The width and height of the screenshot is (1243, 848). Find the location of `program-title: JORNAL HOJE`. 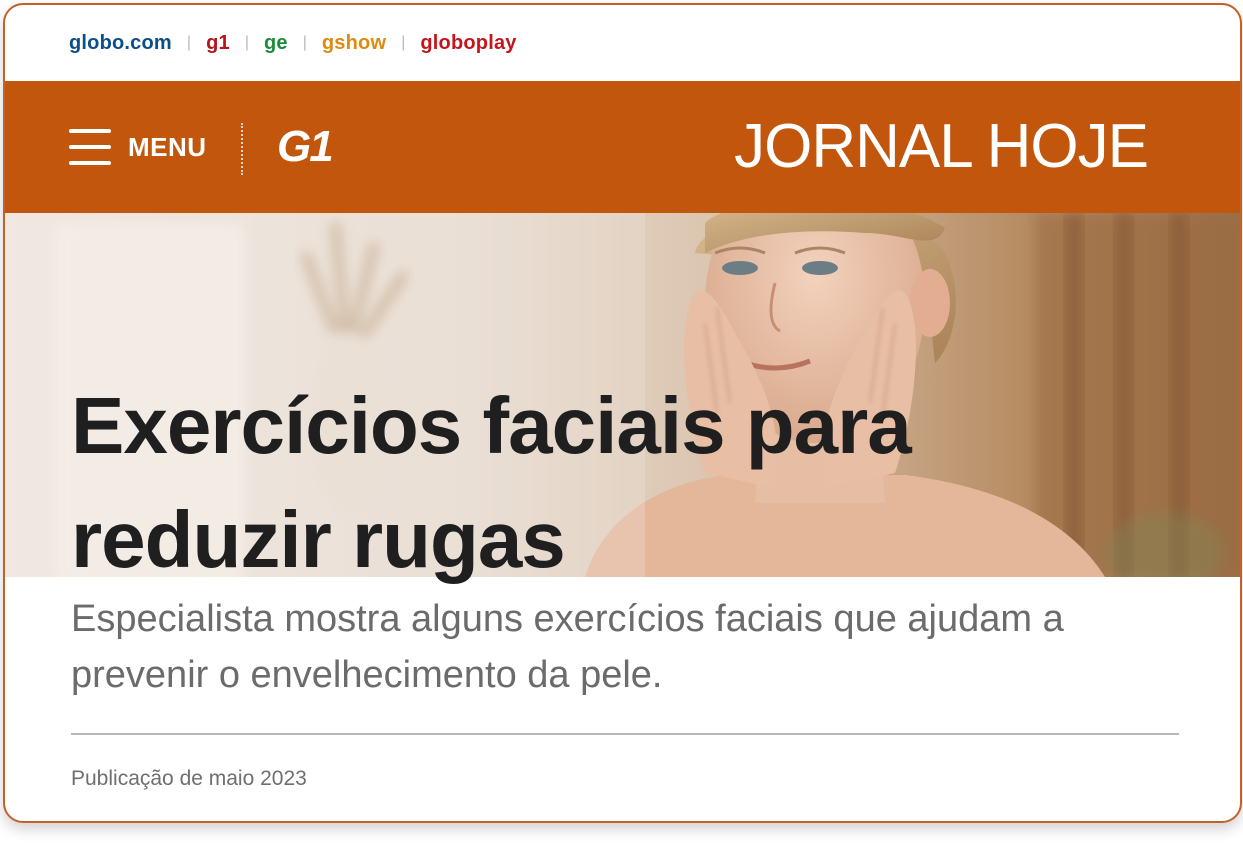

program-title: JORNAL HOJE is located at coordinates (941, 147).